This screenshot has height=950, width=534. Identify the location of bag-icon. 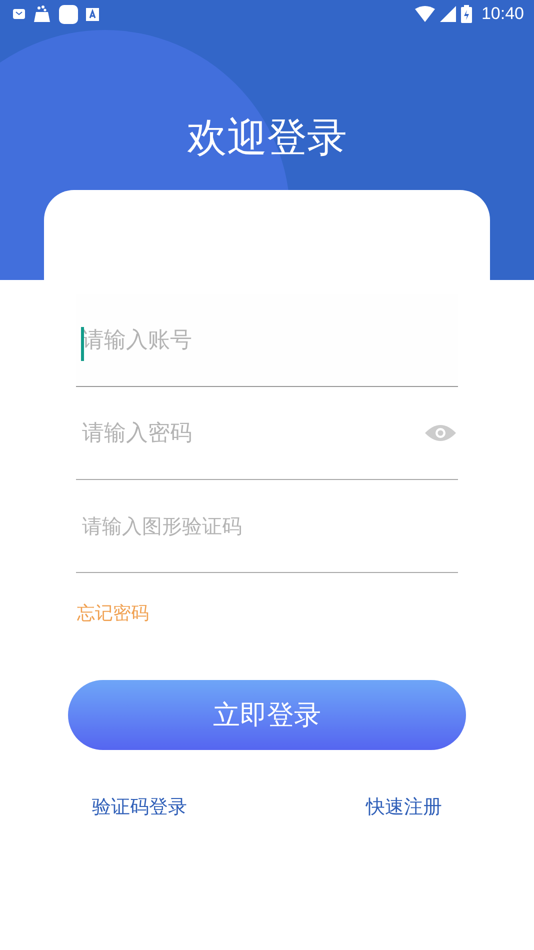
(42, 14).